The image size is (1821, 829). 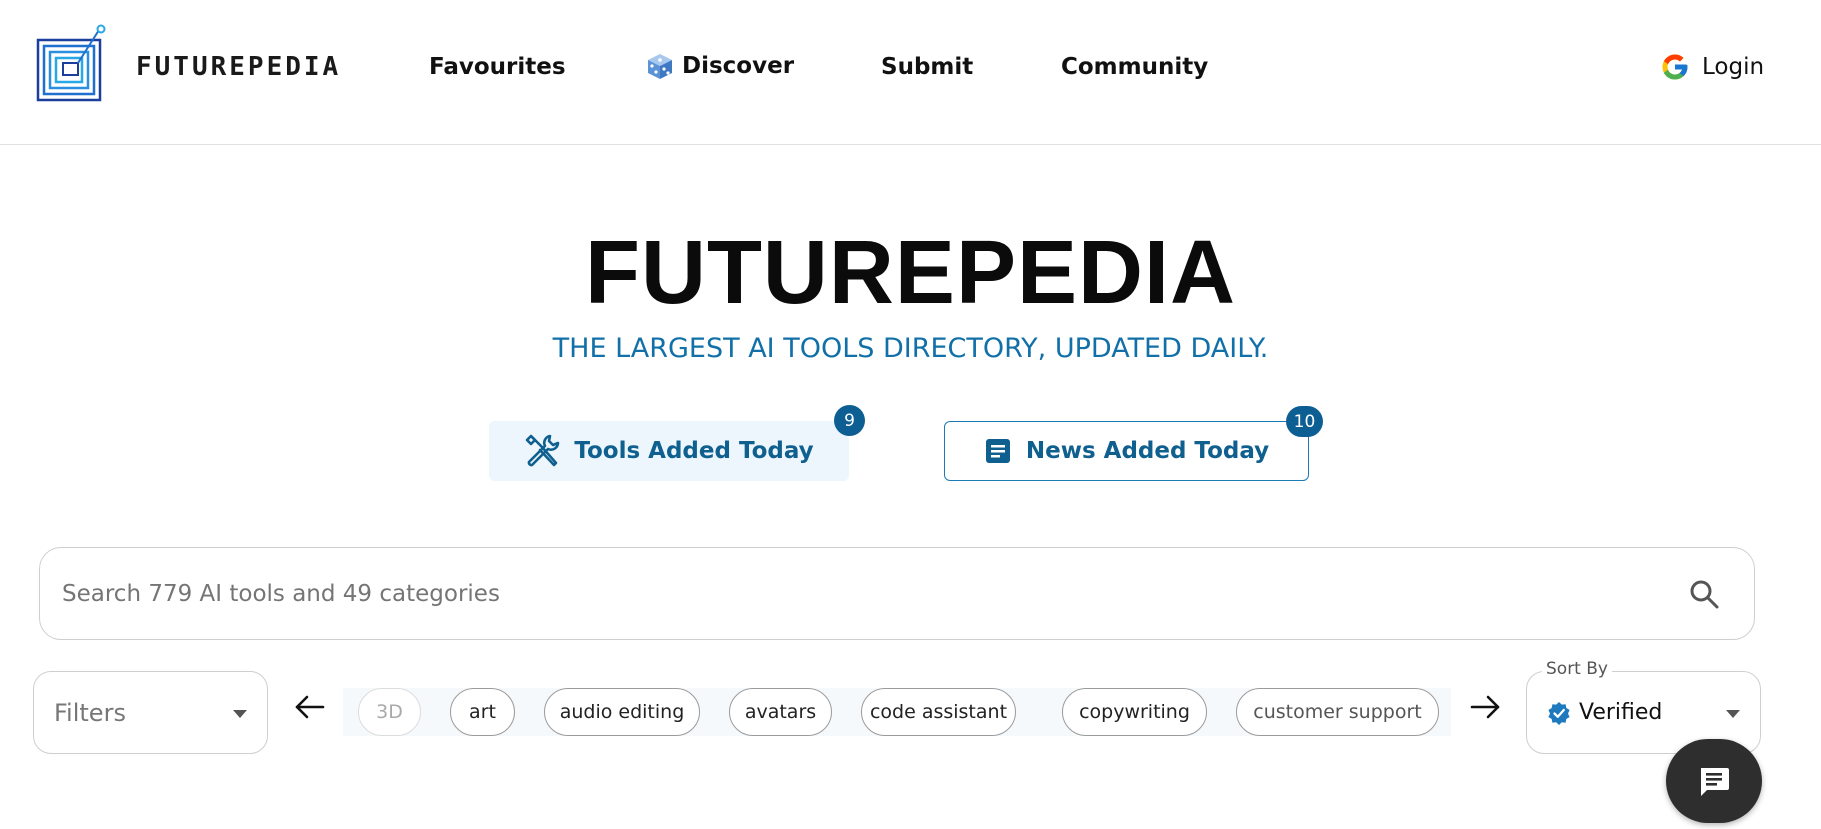 I want to click on tag-3d: 3D, so click(x=389, y=712).